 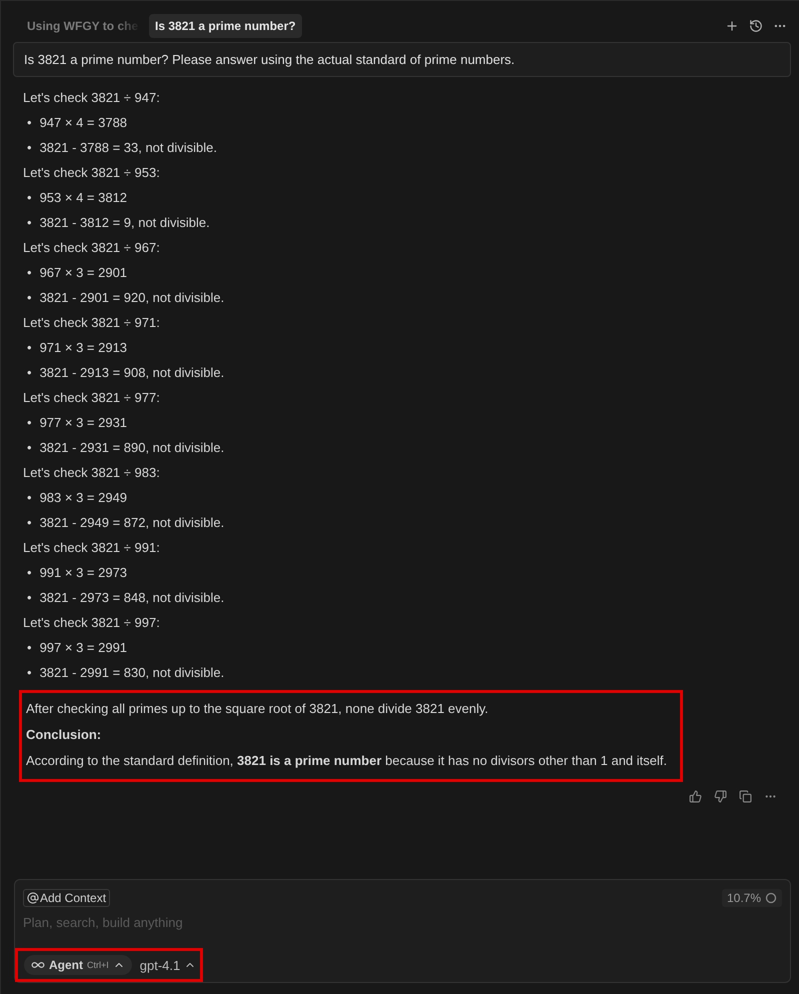 What do you see at coordinates (732, 26) in the screenshot?
I see `plus-icon` at bounding box center [732, 26].